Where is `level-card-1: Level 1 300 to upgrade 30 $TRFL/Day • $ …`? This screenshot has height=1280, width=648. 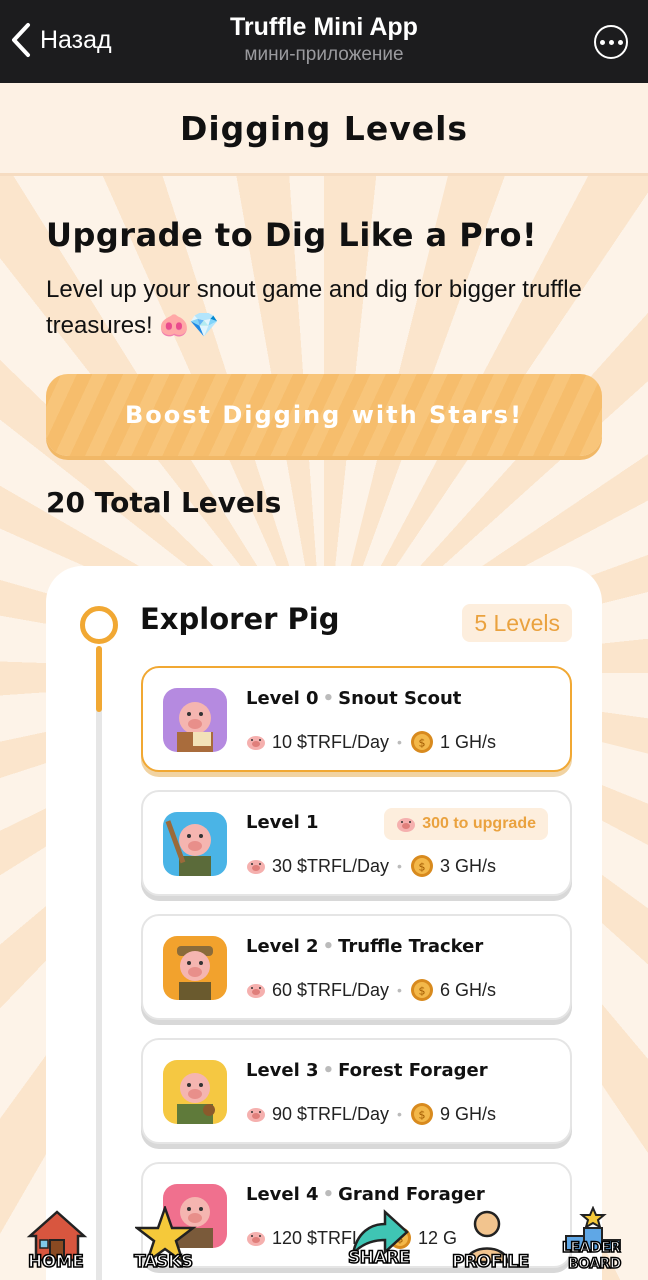 level-card-1: Level 1 300 to upgrade 30 $TRFL/Day • $ … is located at coordinates (356, 843).